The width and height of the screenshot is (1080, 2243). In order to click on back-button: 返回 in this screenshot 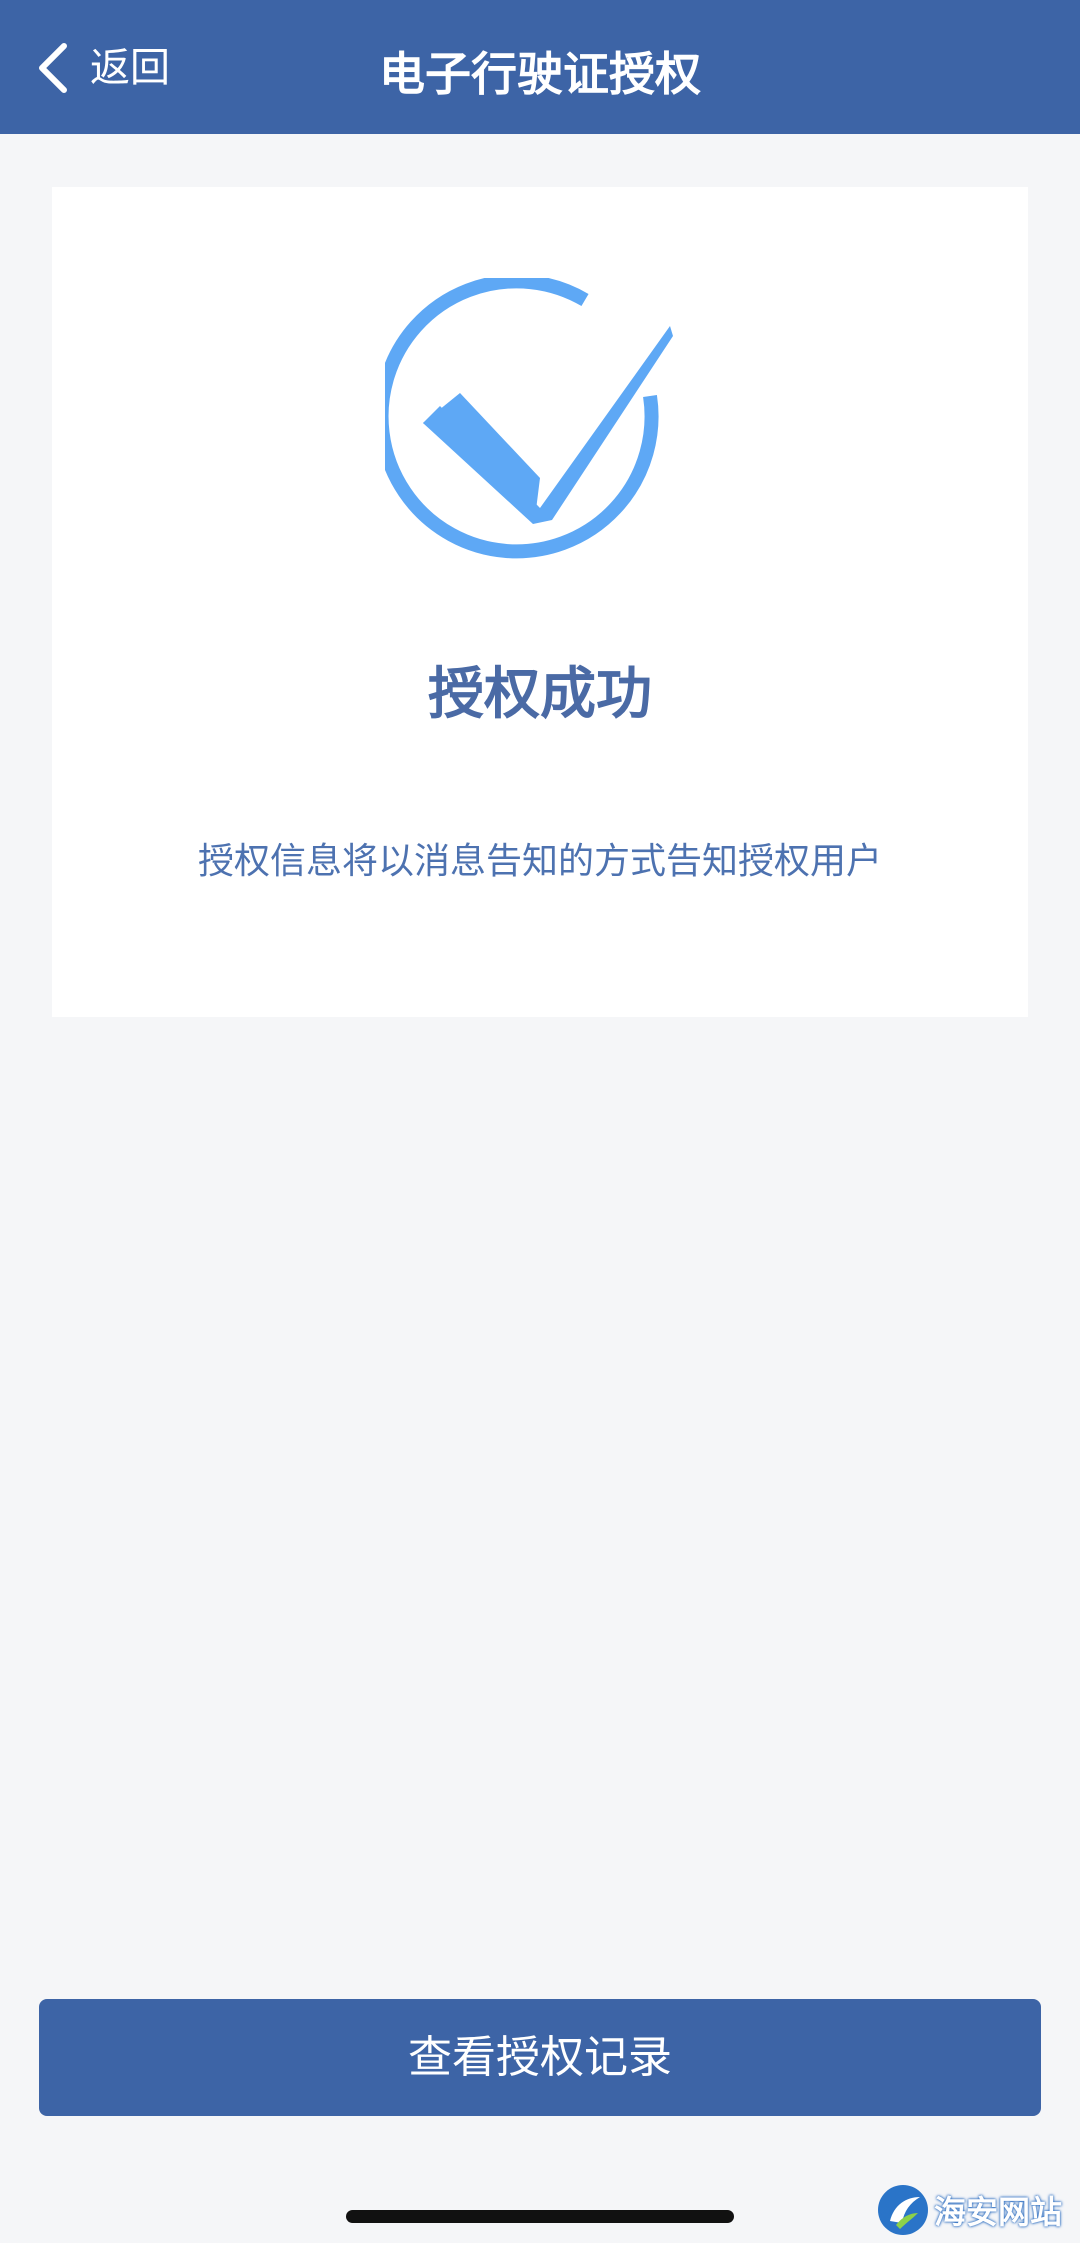, I will do `click(99, 68)`.